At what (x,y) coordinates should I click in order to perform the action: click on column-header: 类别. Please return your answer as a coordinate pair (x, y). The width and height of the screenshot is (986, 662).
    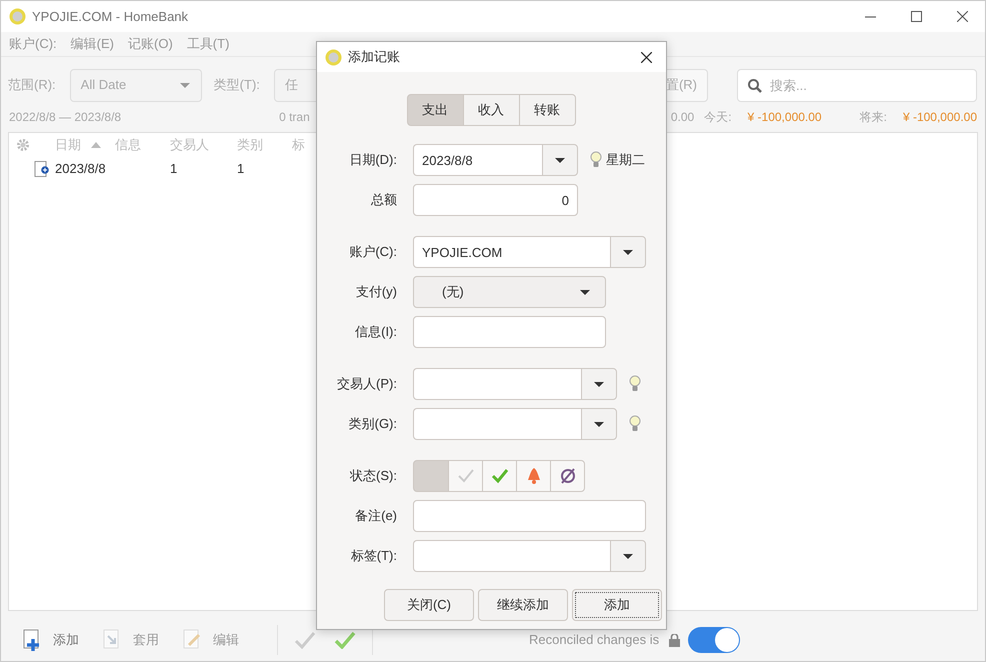
    Looking at the image, I should click on (264, 145).